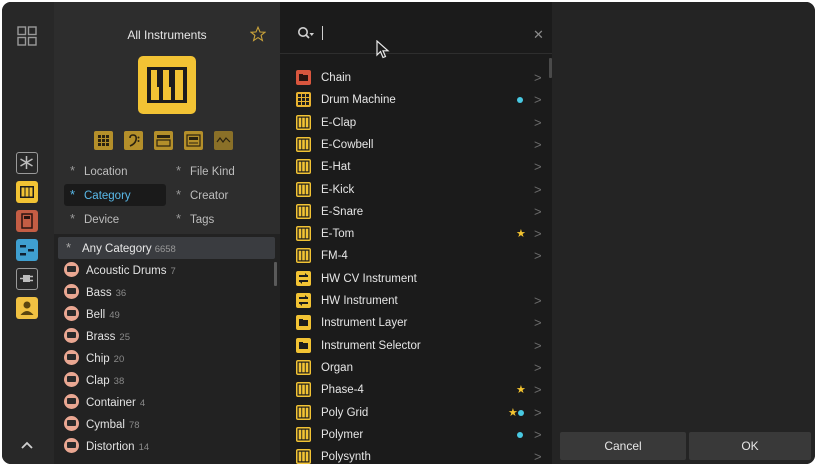 The height and width of the screenshot is (465, 817). What do you see at coordinates (212, 172) in the screenshot?
I see `facet-label: File Kind` at bounding box center [212, 172].